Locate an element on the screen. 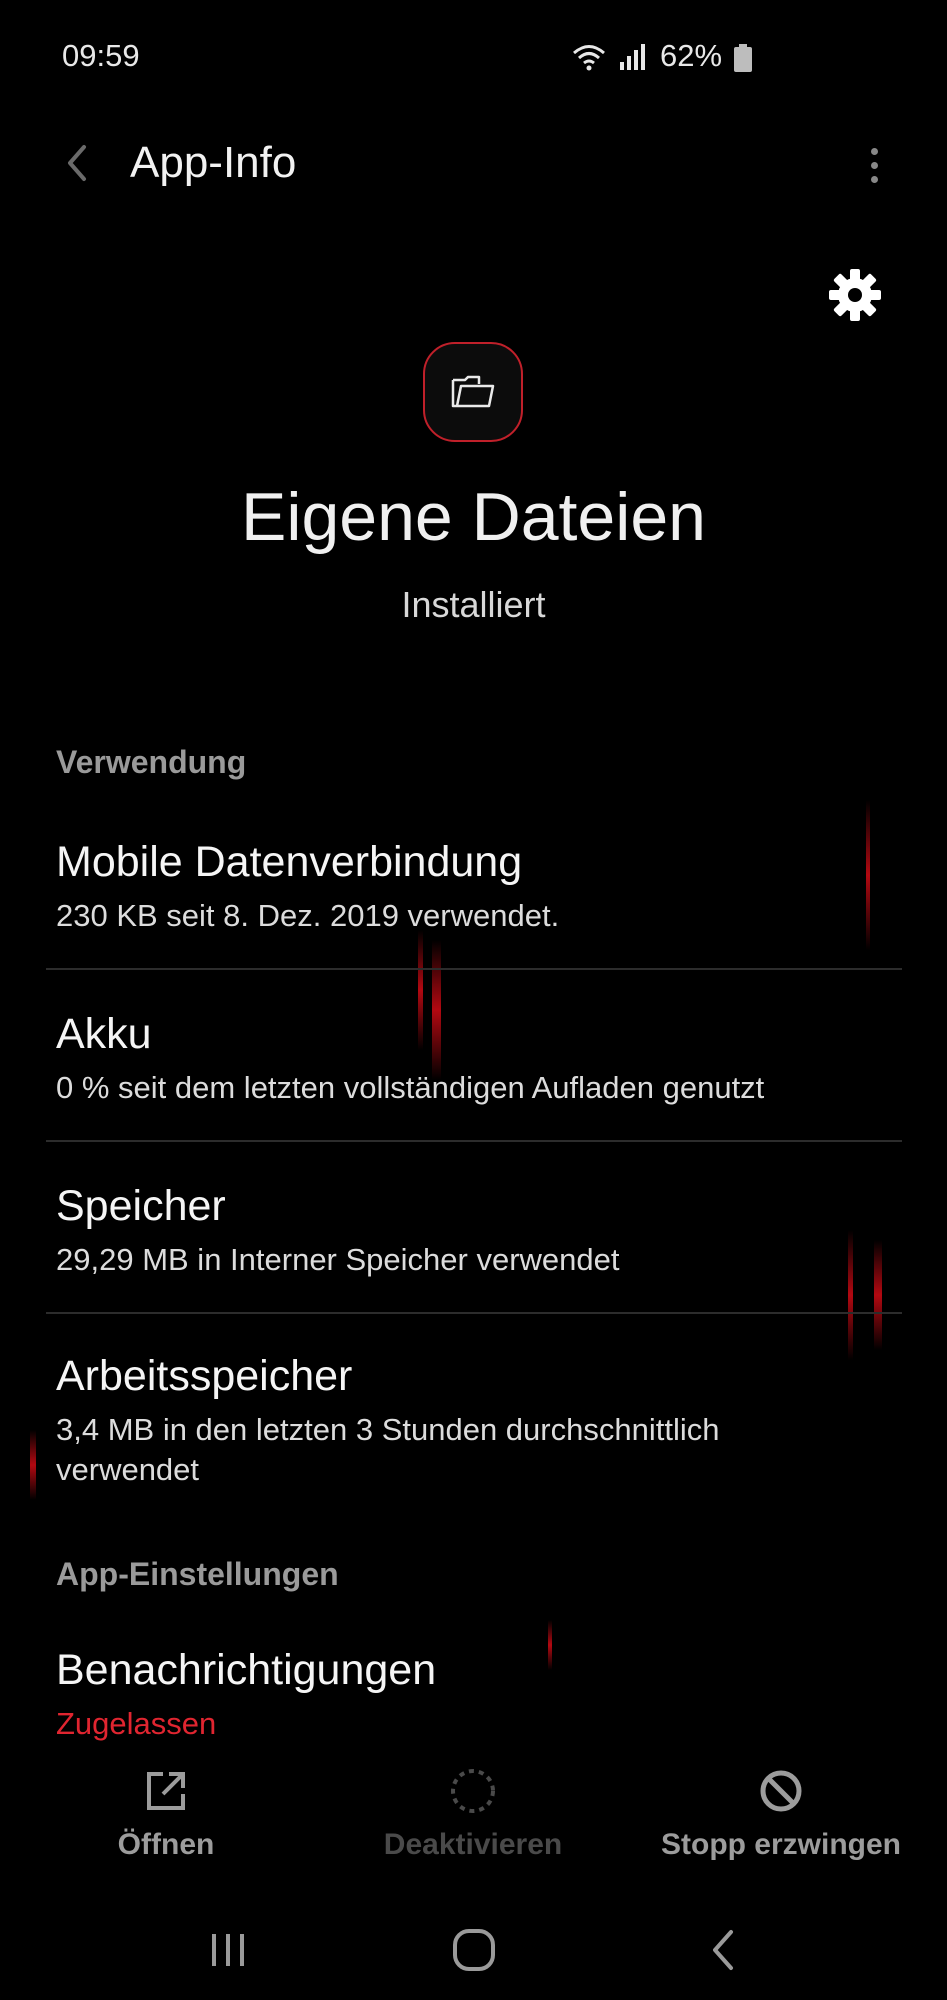 This screenshot has height=2000, width=947. list-item-subtitle: 29,29 MB in Interner Speicher verwendet is located at coordinates (338, 1259).